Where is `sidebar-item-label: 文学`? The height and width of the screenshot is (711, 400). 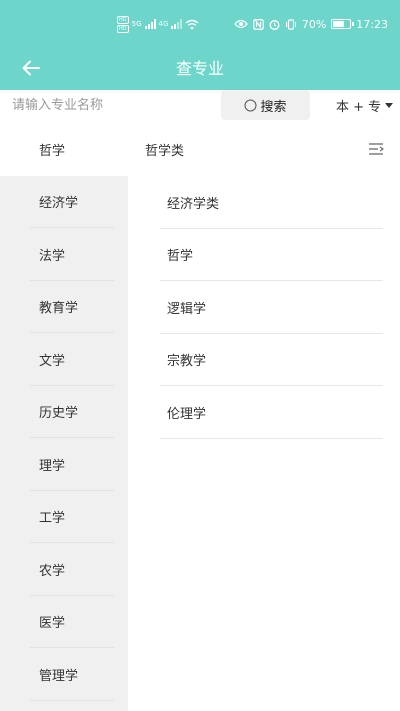 sidebar-item-label: 文学 is located at coordinates (52, 361).